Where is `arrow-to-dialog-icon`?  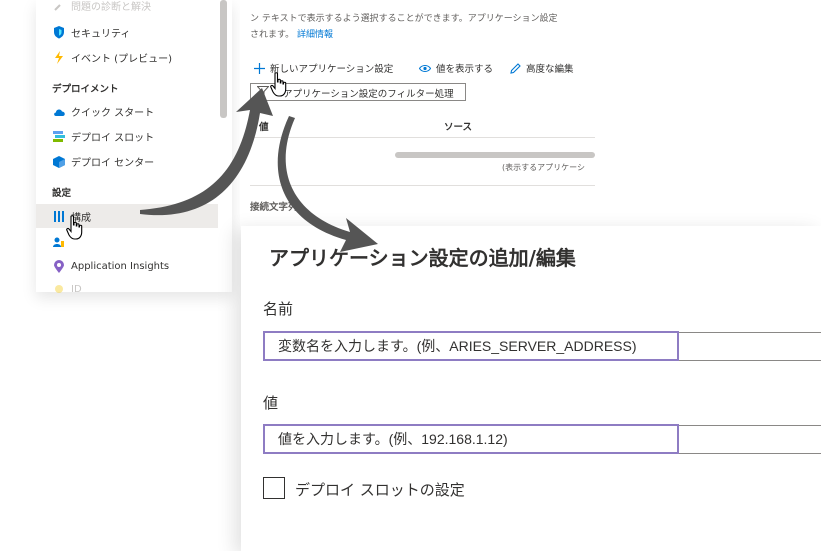
arrow-to-dialog-icon is located at coordinates (327, 184).